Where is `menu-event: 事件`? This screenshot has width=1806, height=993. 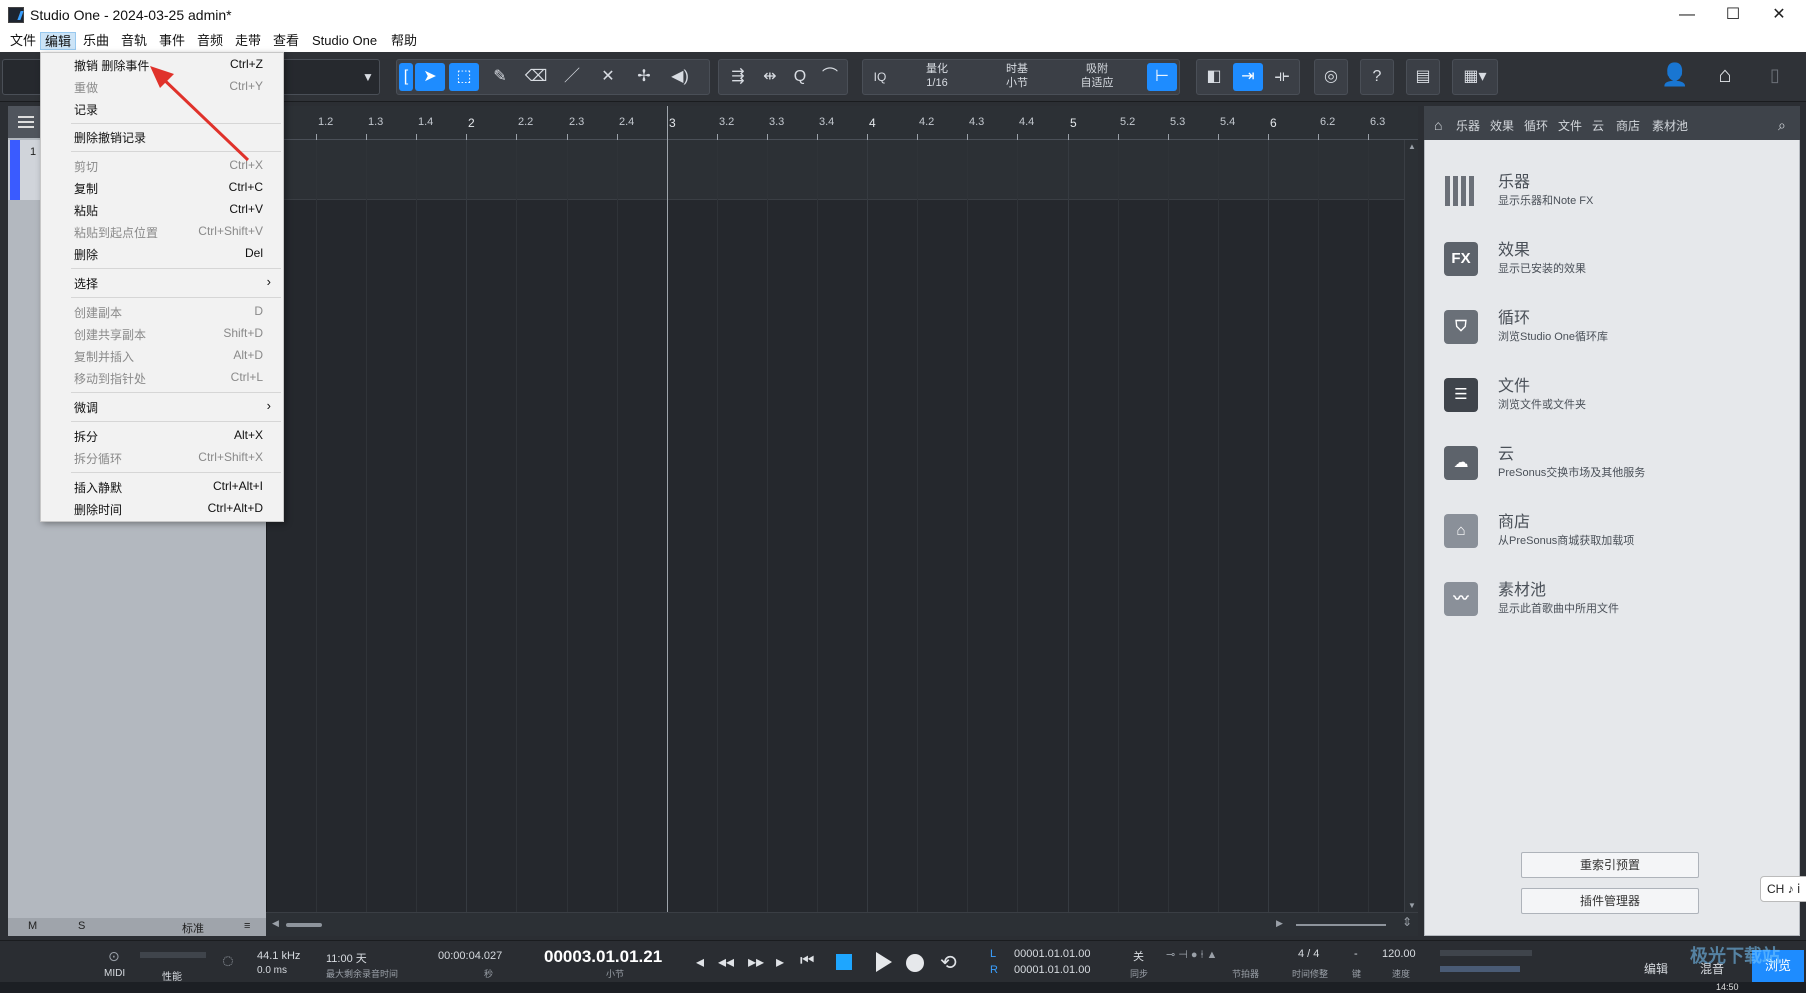 menu-event: 事件 is located at coordinates (172, 41).